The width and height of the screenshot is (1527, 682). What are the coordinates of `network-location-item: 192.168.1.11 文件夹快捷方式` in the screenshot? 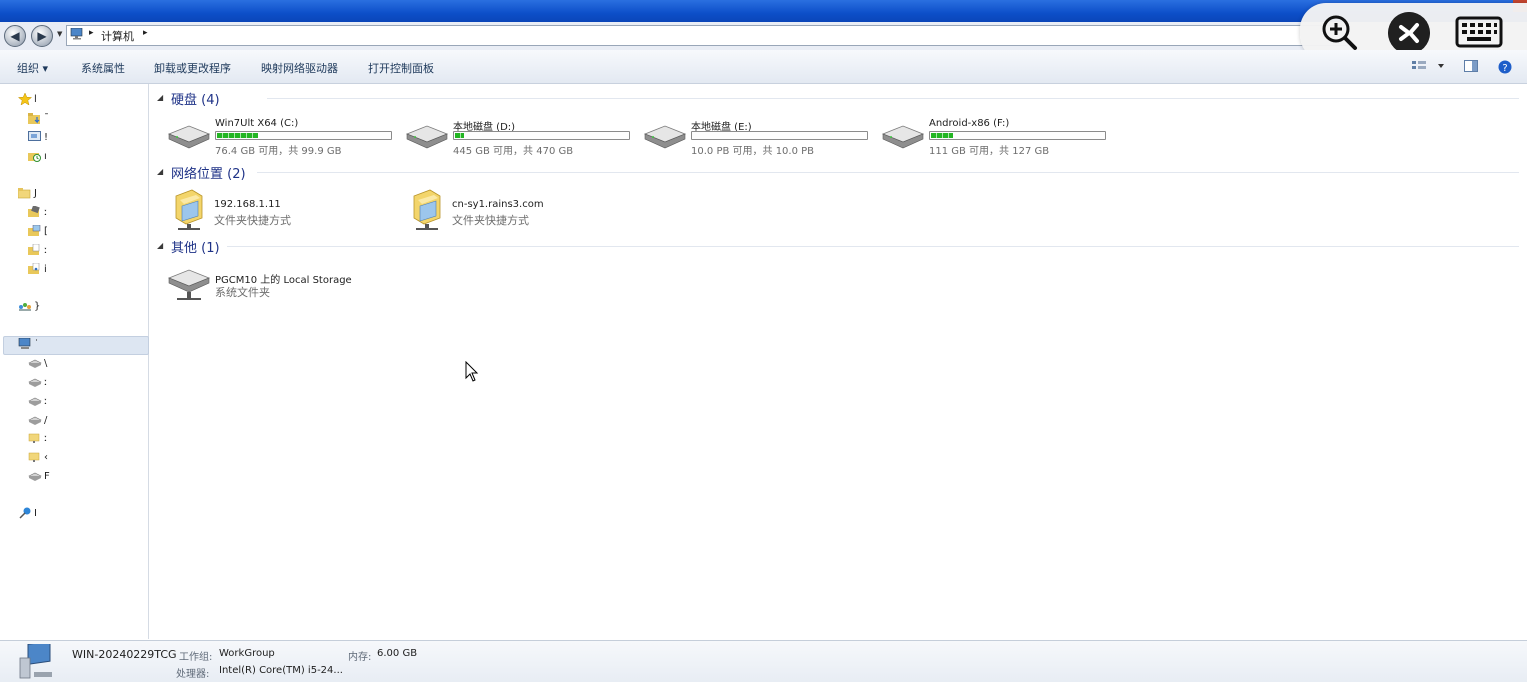 It's located at (287, 210).